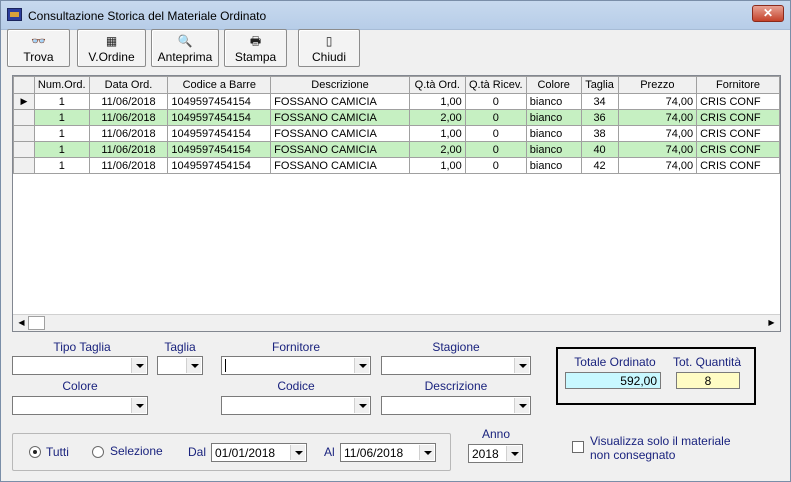 The height and width of the screenshot is (482, 791). Describe the element at coordinates (396, 322) in the screenshot. I see `horizontal-scrollbar: ◀ ▶` at that location.